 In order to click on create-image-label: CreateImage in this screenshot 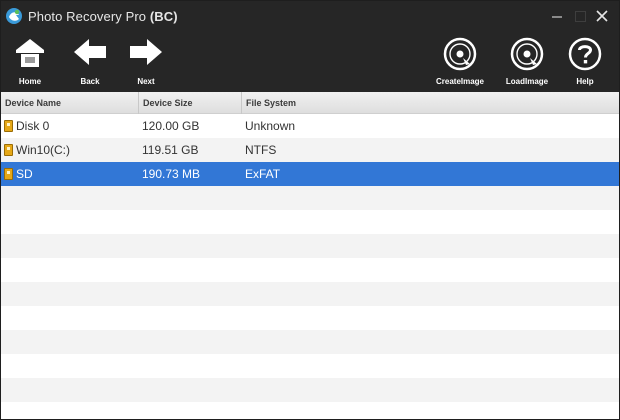, I will do `click(460, 81)`.